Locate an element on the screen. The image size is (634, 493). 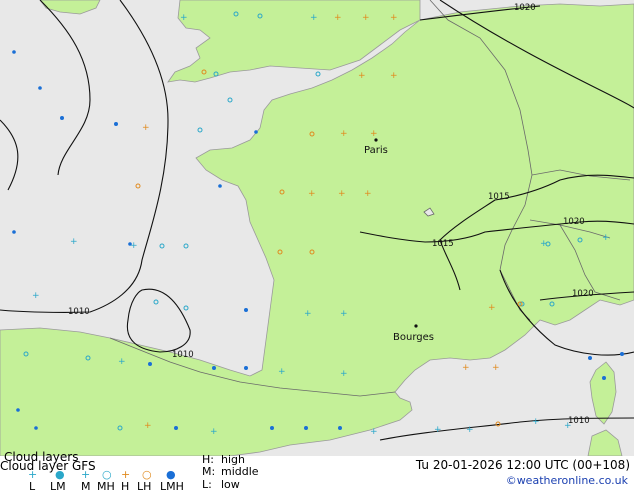
forecast-datetime: Tu 20-01-2026 12:00 UTC (00+108) is located at coordinates (522, 465).